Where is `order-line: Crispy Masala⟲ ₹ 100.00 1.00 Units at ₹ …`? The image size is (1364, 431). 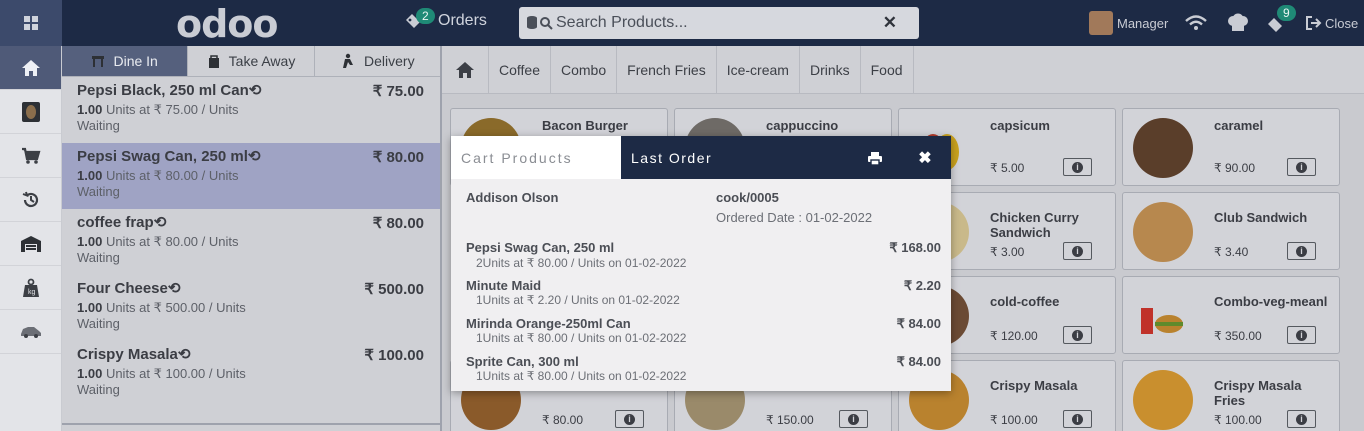 order-line: Crispy Masala⟲ ₹ 100.00 1.00 Units at ₹ … is located at coordinates (251, 374).